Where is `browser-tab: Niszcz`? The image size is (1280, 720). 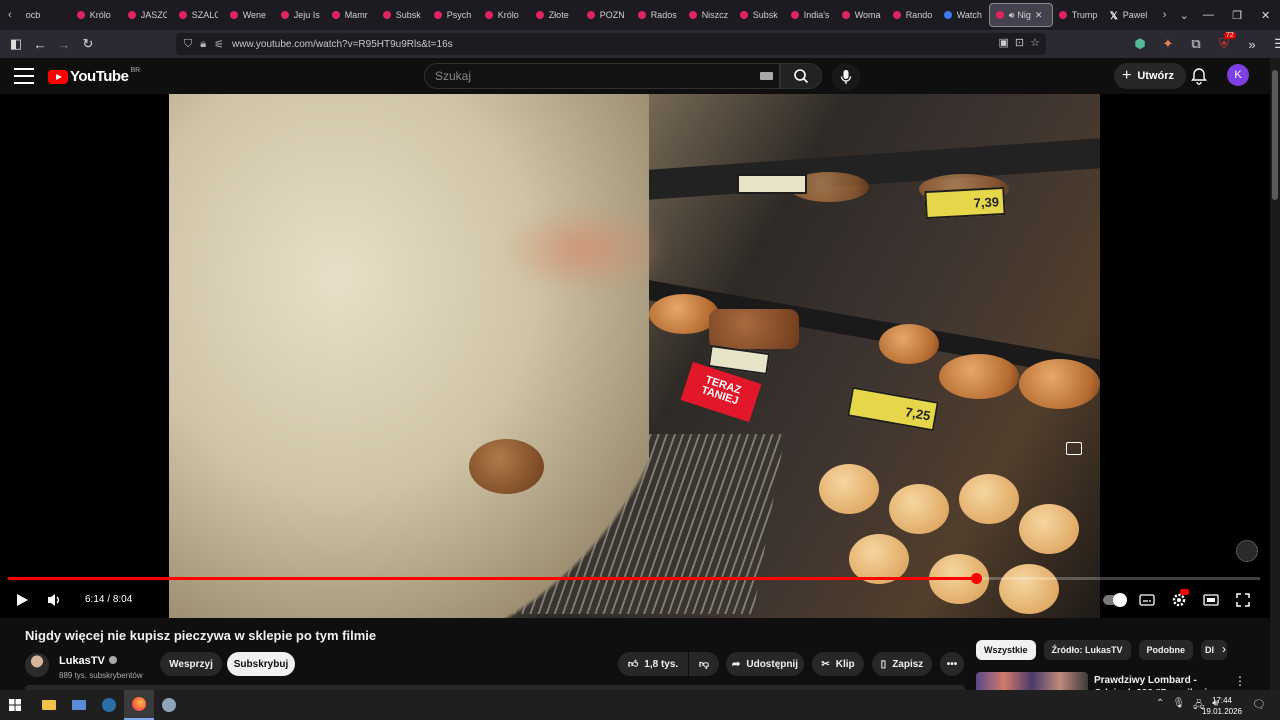 browser-tab: Niszcz is located at coordinates (708, 15).